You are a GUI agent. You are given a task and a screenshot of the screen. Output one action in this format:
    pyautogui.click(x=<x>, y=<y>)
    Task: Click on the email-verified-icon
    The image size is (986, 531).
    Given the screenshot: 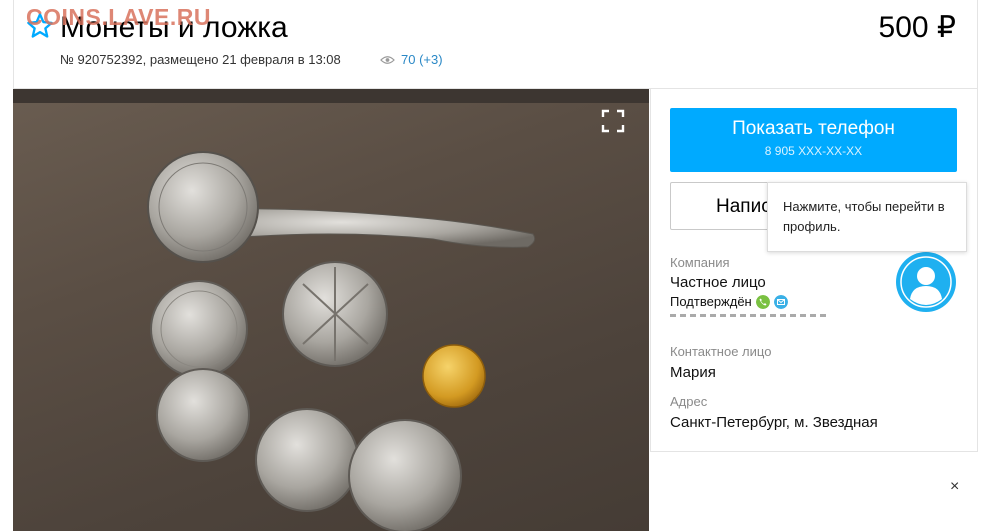 What is the action you would take?
    pyautogui.click(x=780, y=301)
    